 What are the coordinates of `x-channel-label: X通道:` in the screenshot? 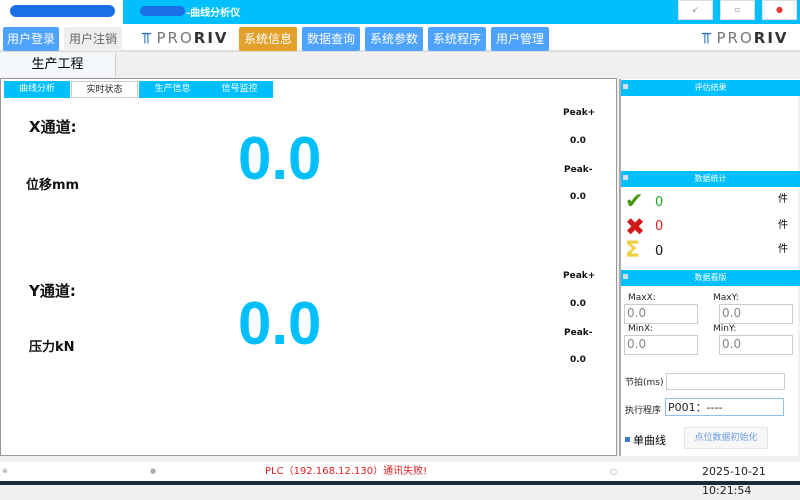 It's located at (53, 127).